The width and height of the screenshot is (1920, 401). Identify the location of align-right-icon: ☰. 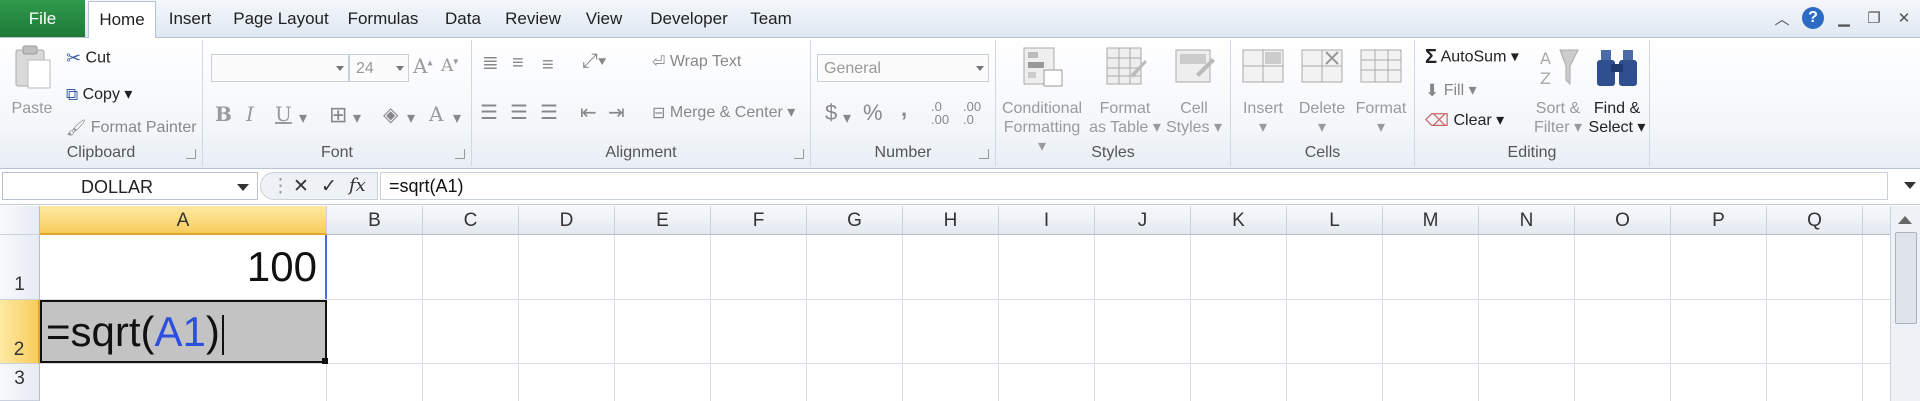
(549, 112).